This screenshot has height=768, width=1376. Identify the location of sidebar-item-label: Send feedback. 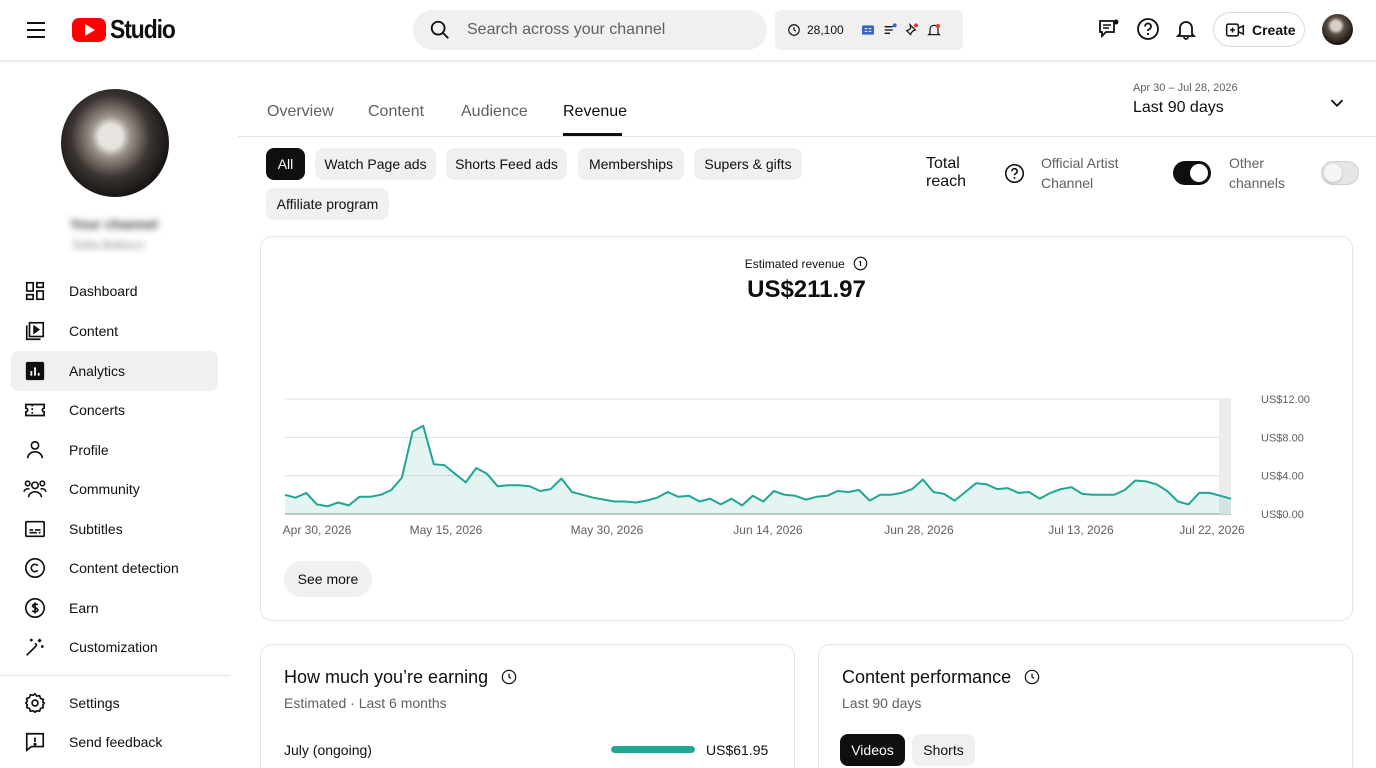
(116, 742).